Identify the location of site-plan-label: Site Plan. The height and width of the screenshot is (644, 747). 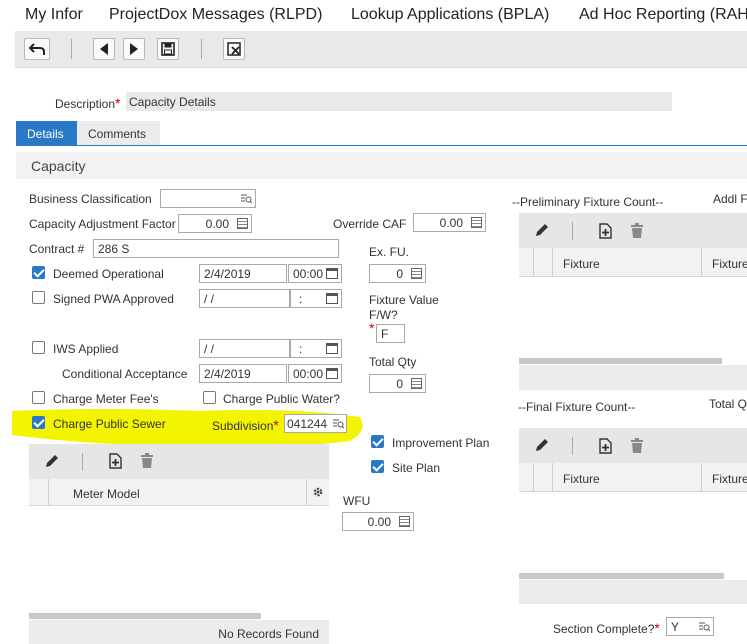
(416, 468).